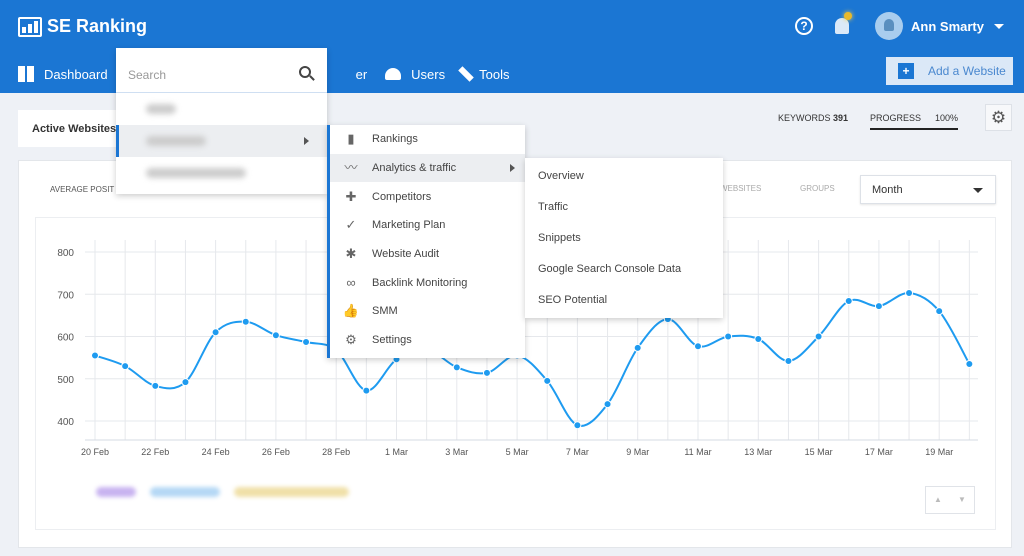  Describe the element at coordinates (95, 452) in the screenshot. I see `x-tick-label: 20 Feb` at that location.